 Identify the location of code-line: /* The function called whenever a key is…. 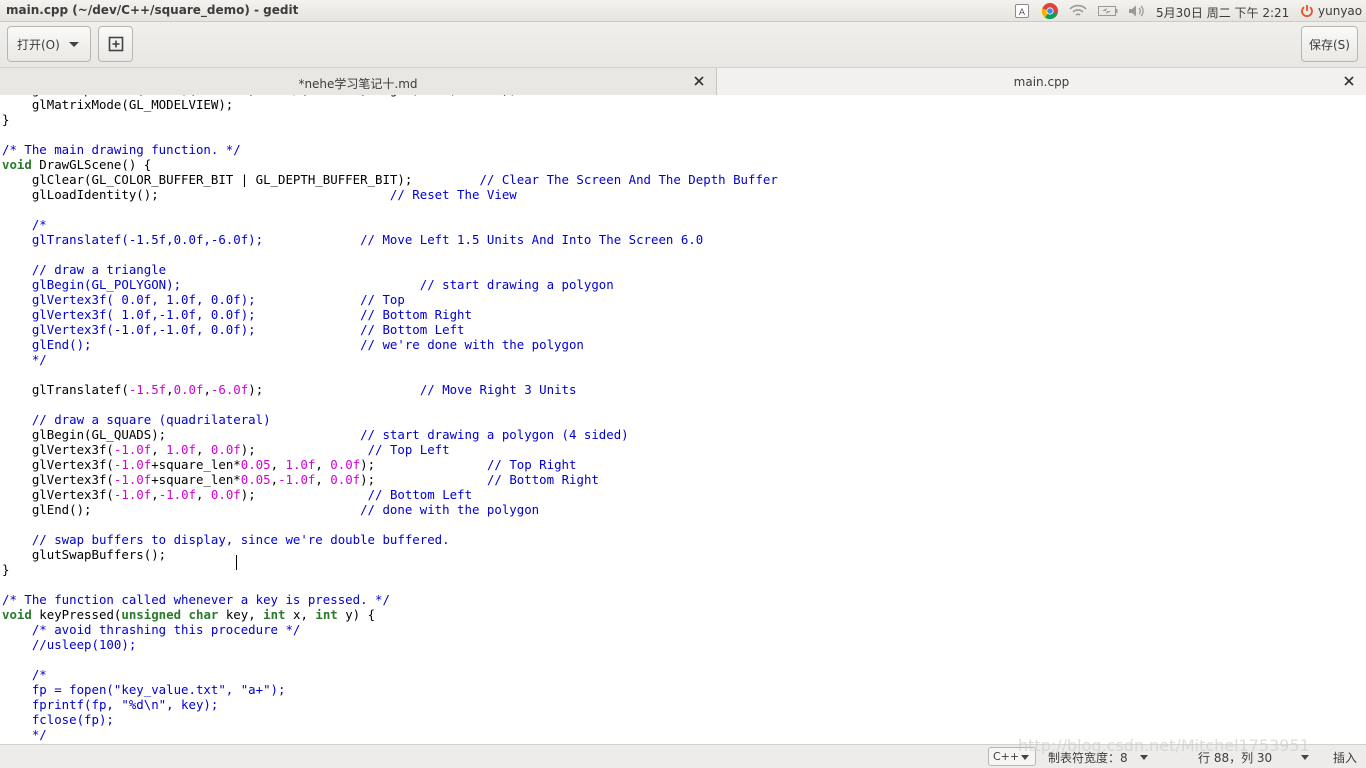
(390, 599).